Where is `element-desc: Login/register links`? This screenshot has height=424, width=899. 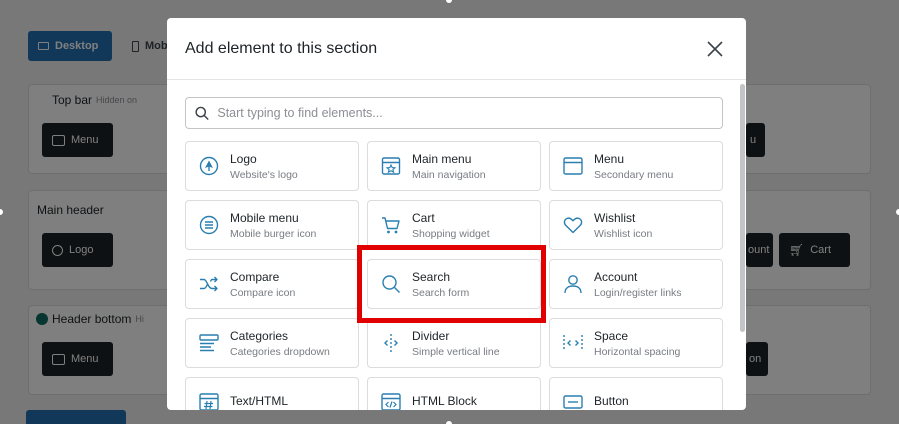 element-desc: Login/register links is located at coordinates (638, 292).